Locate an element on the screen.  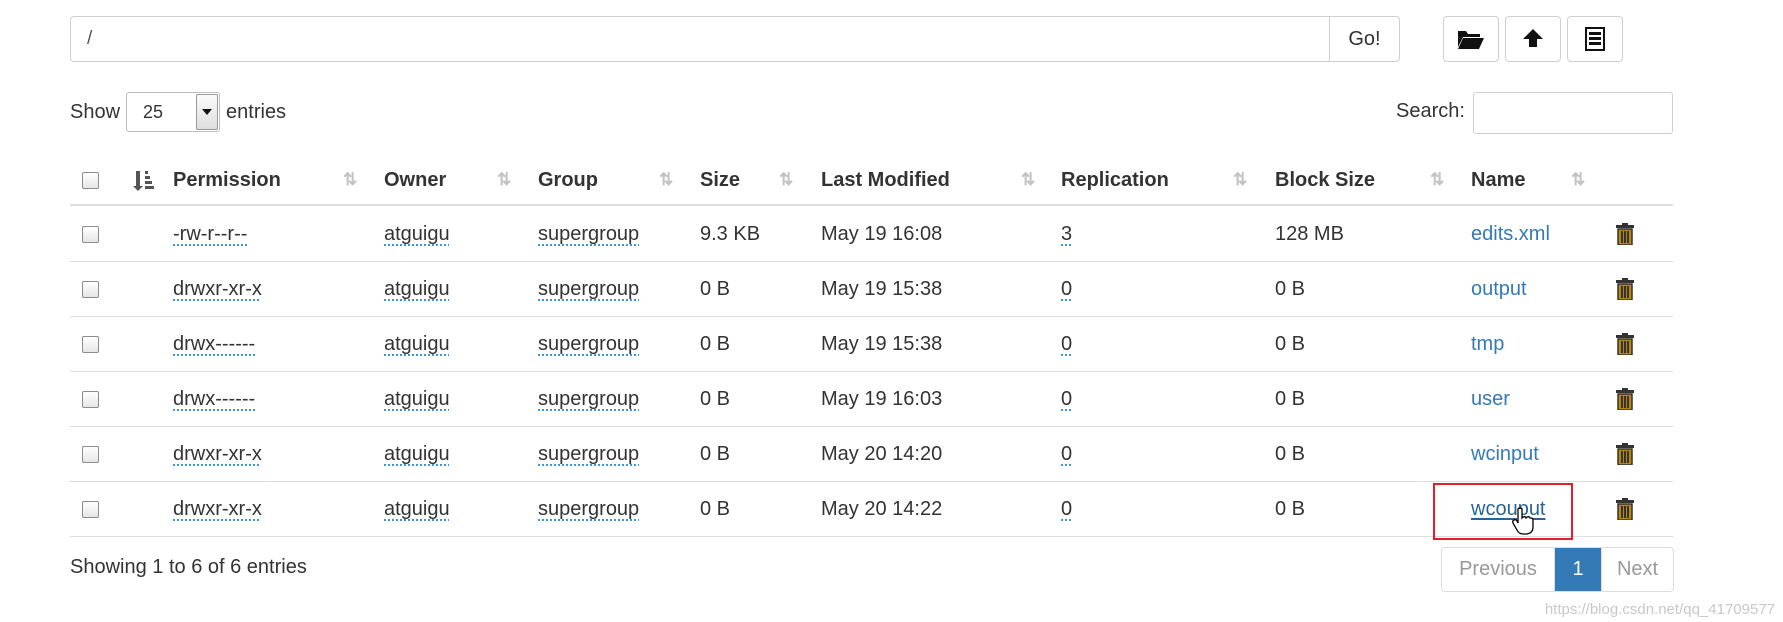
cut-paste-button is located at coordinates (1595, 39).